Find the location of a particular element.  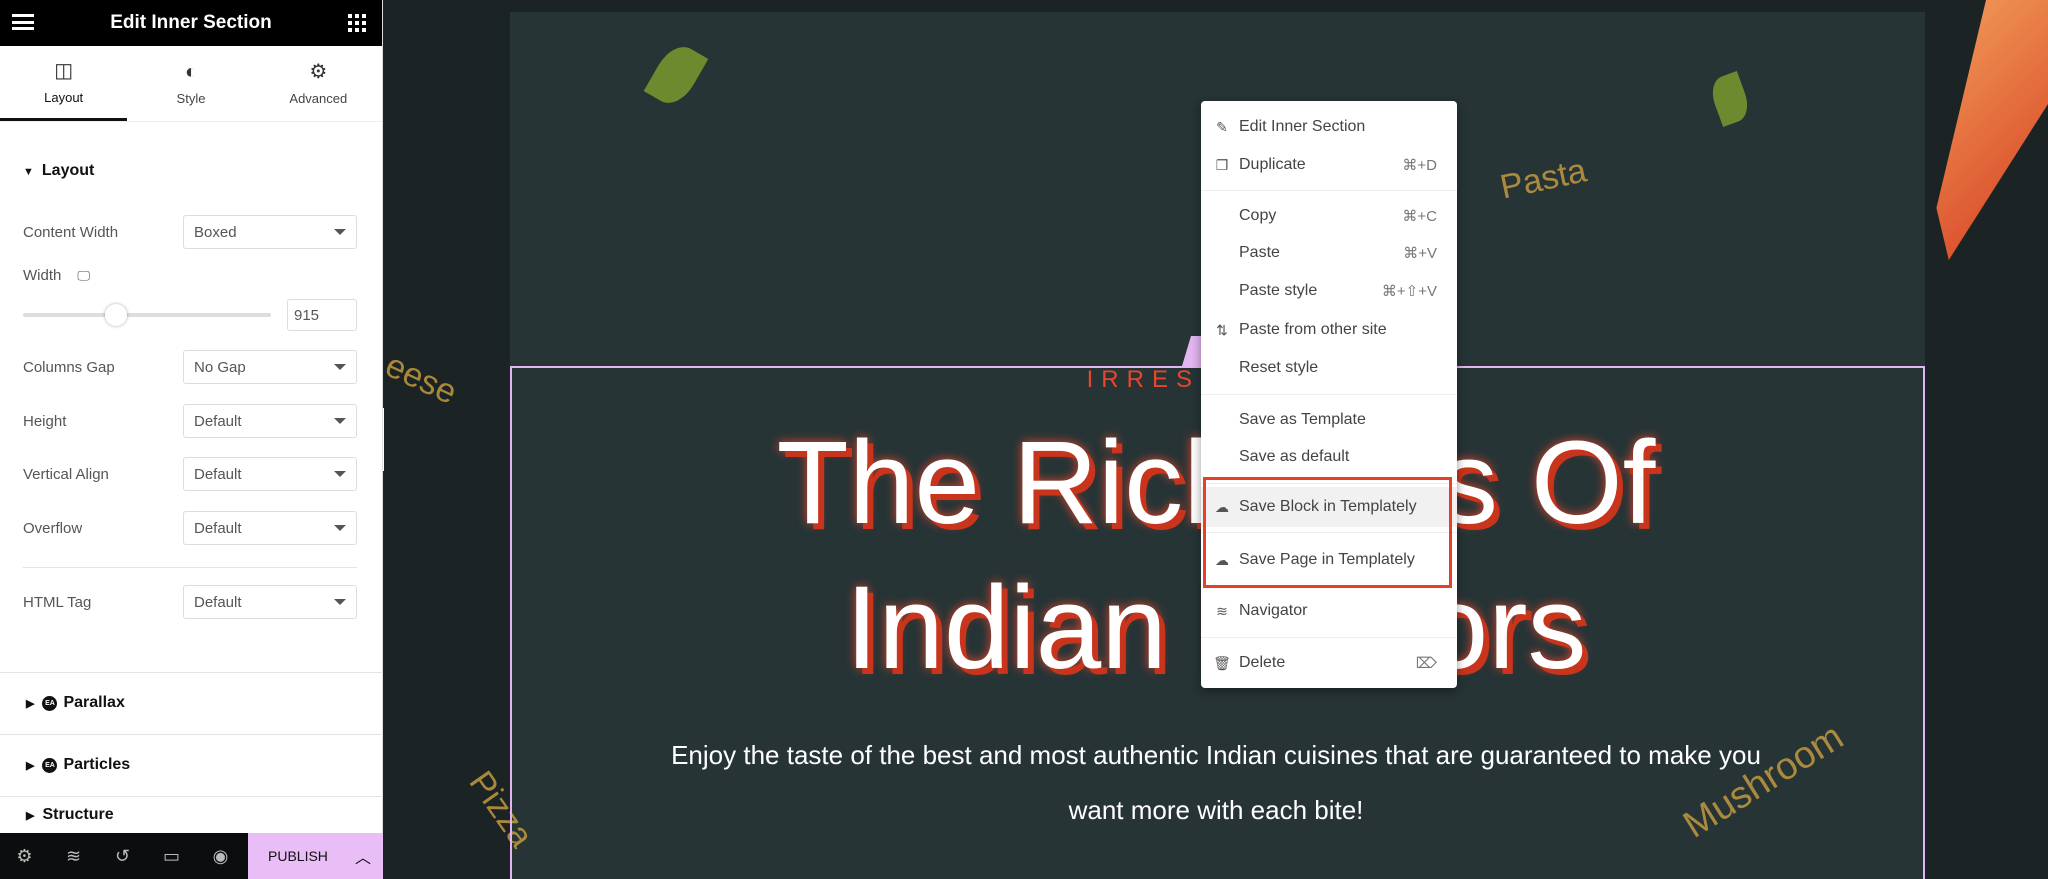

menu-label: Paste is located at coordinates (1259, 252).